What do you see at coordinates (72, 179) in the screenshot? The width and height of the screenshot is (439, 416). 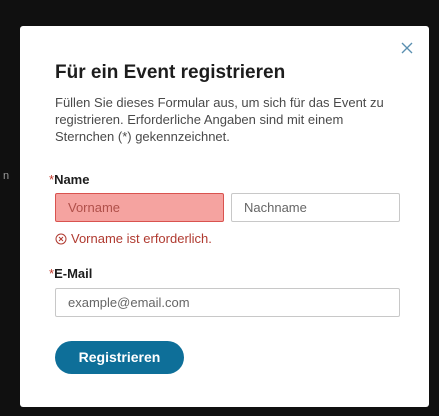 I see `name-label-text: Name` at bounding box center [72, 179].